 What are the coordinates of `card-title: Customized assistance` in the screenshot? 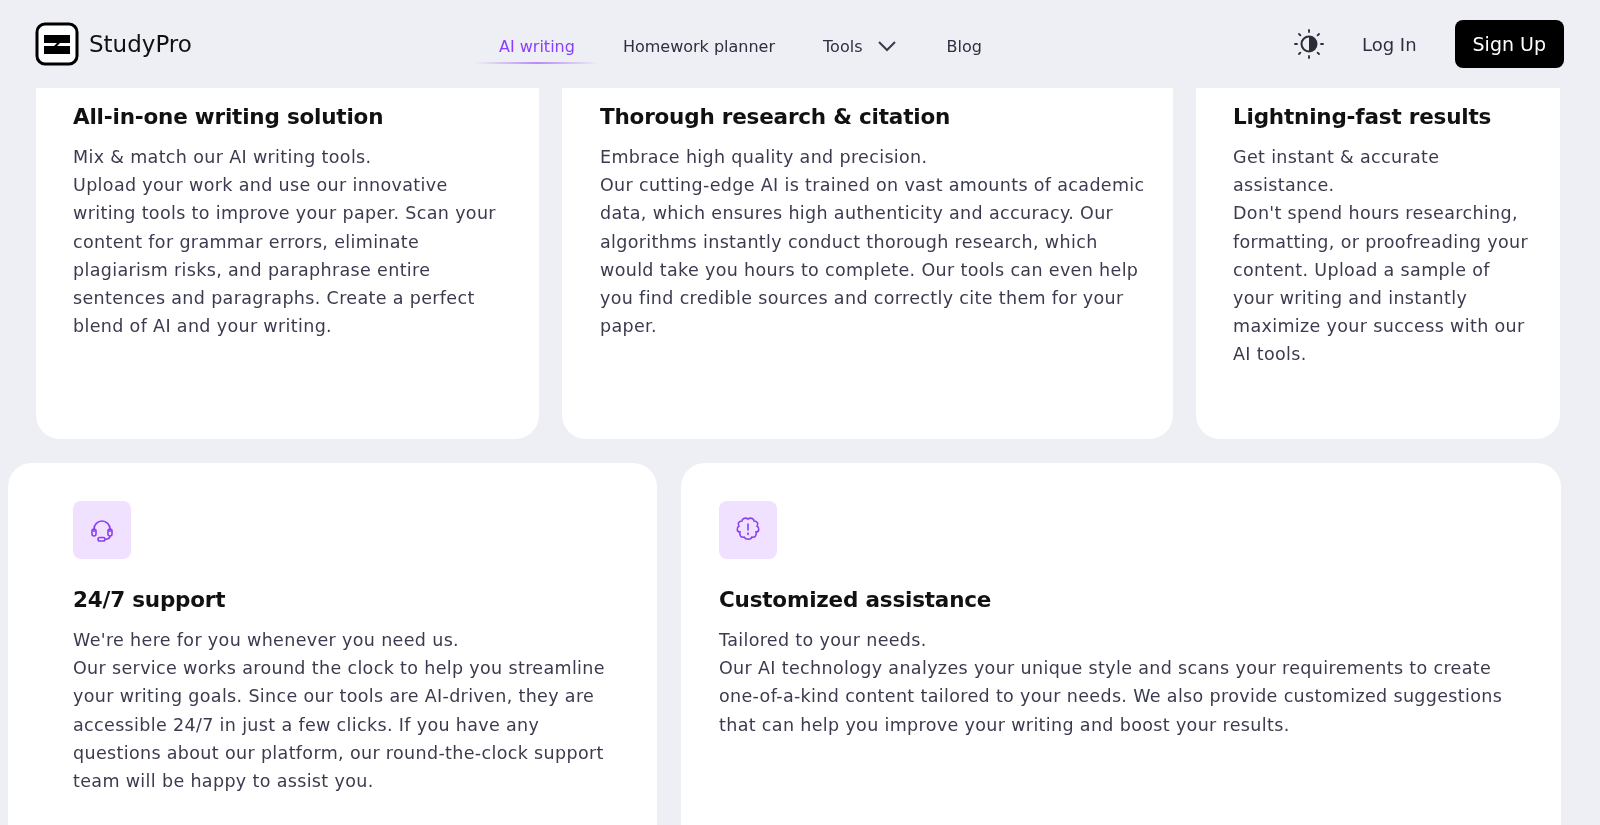 It's located at (856, 599).